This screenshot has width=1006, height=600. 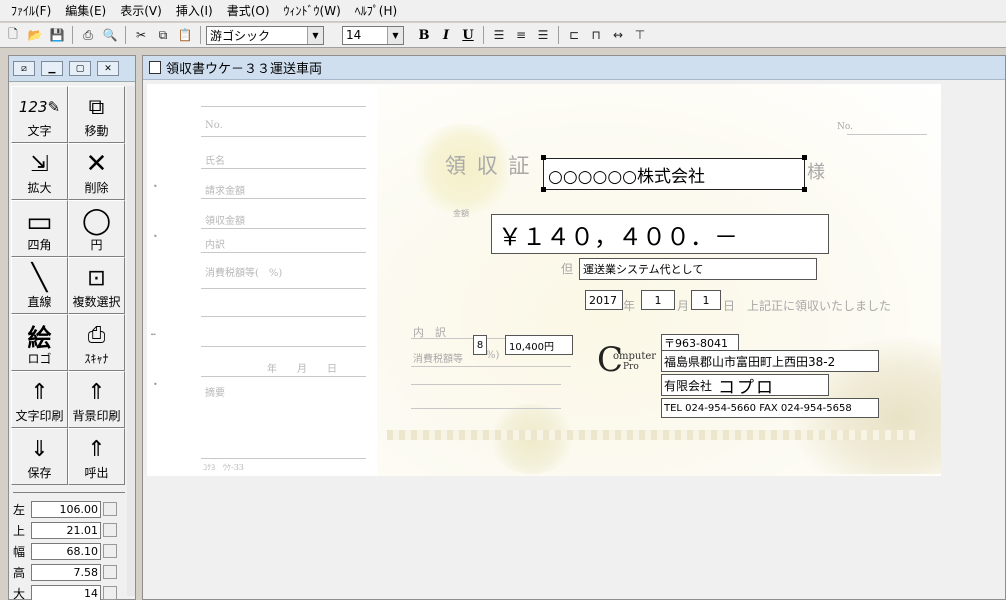 I want to click on logo-tool-button: 絵ロゴ, so click(x=39, y=342).